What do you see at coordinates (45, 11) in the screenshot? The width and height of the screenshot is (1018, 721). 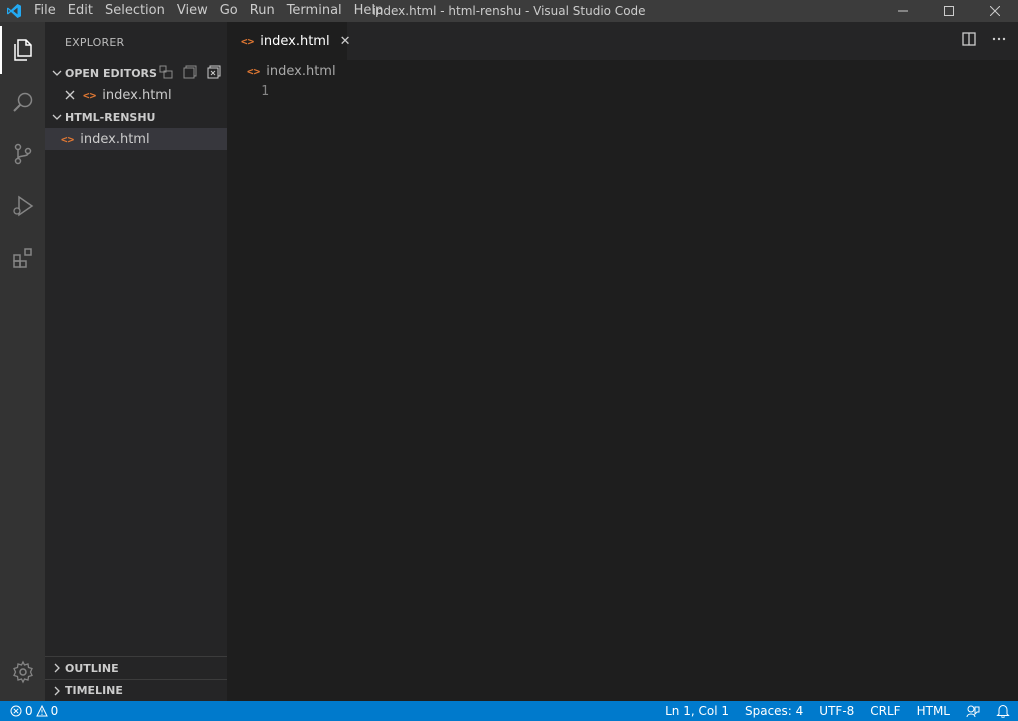 I see `menu-file: File` at bounding box center [45, 11].